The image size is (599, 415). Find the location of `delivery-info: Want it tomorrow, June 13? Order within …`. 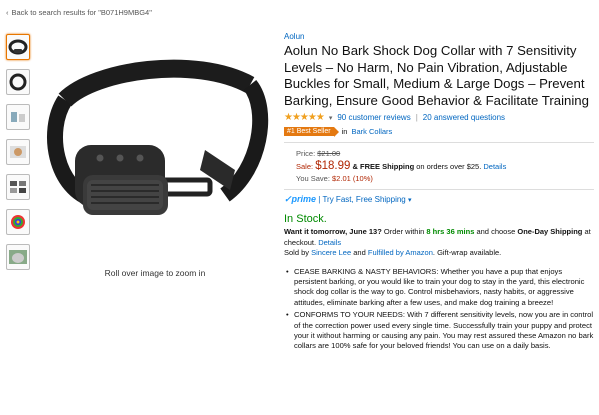

delivery-info: Want it tomorrow, June 13? Order within … is located at coordinates (439, 243).